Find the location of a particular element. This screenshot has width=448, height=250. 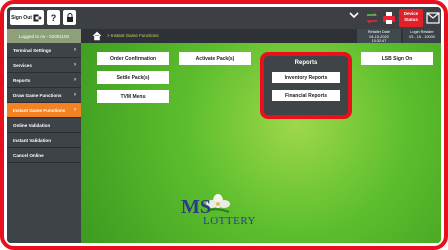

breadcrumb-label: Instant Game Functions is located at coordinates (134, 35).